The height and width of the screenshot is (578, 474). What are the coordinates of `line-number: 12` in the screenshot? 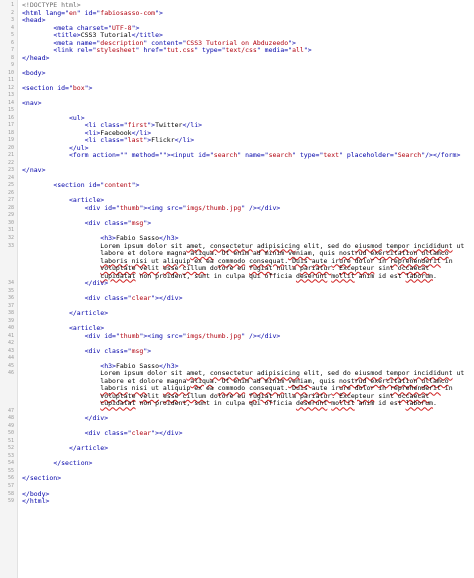 It's located at (10, 87).